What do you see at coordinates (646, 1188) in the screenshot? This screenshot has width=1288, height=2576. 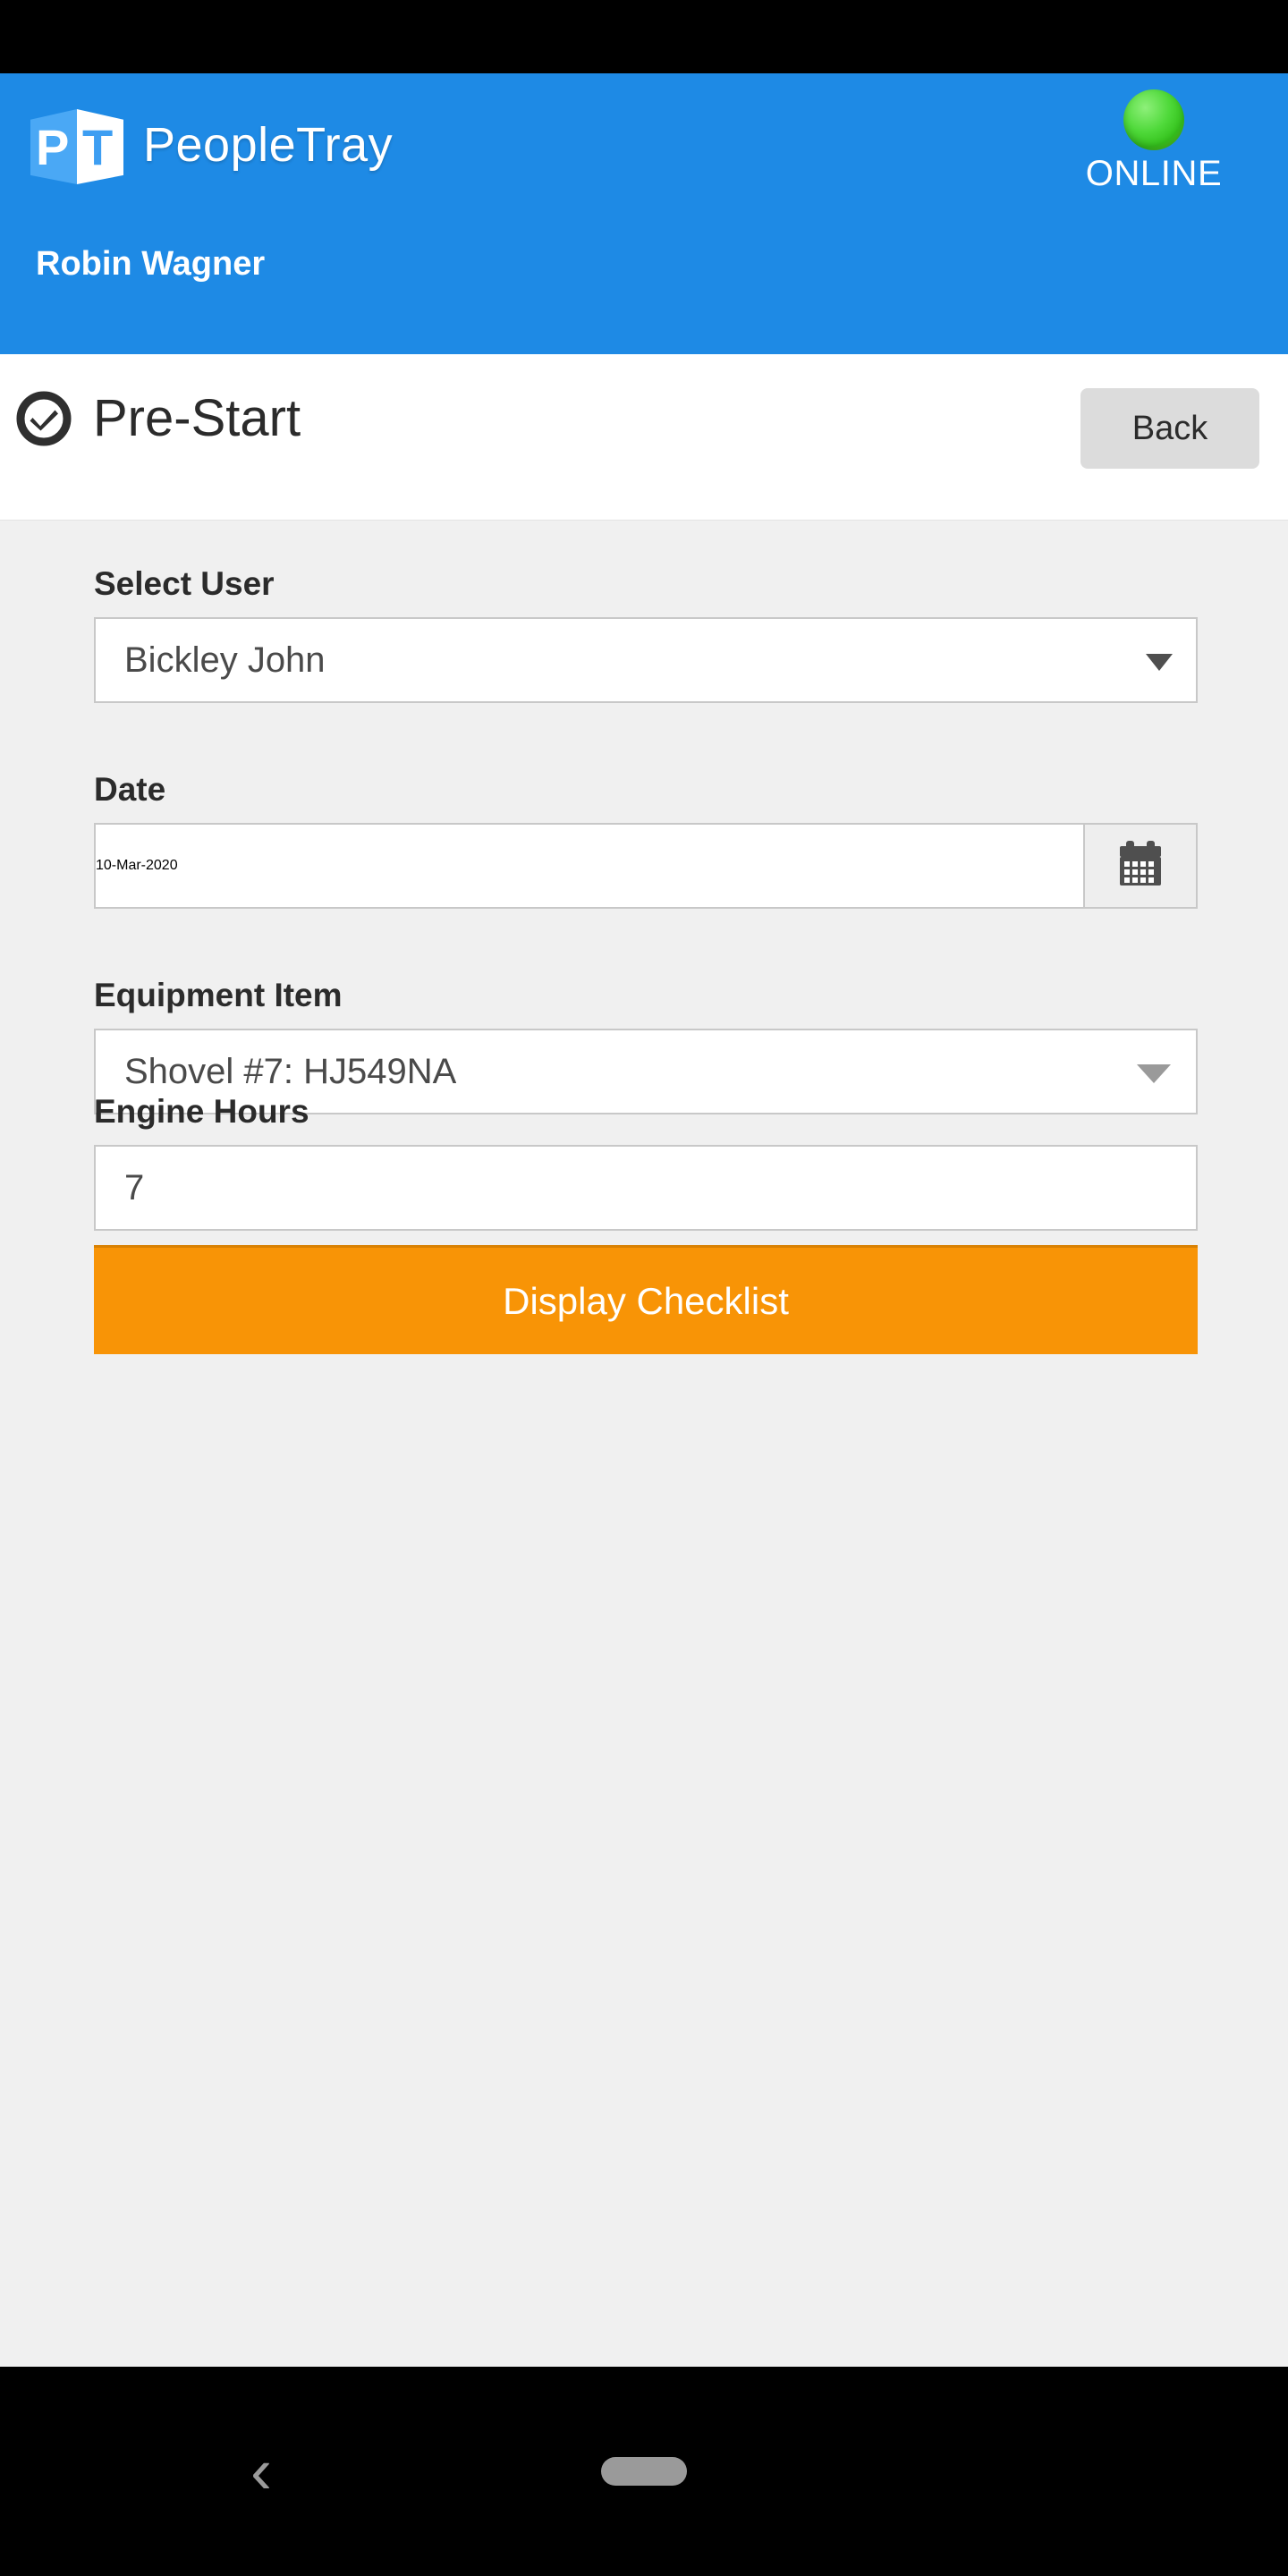 I see `engine-hours-input: 7` at bounding box center [646, 1188].